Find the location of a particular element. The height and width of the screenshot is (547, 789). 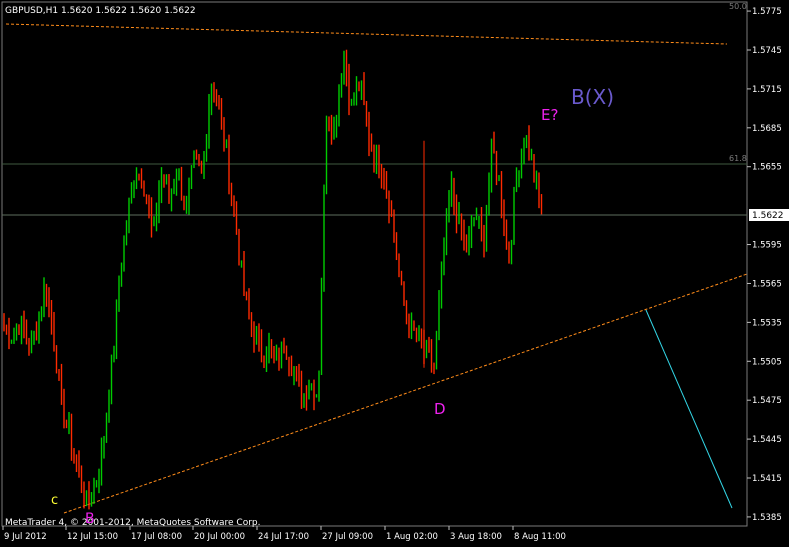

wave-label-bx: B(X) is located at coordinates (592, 97).